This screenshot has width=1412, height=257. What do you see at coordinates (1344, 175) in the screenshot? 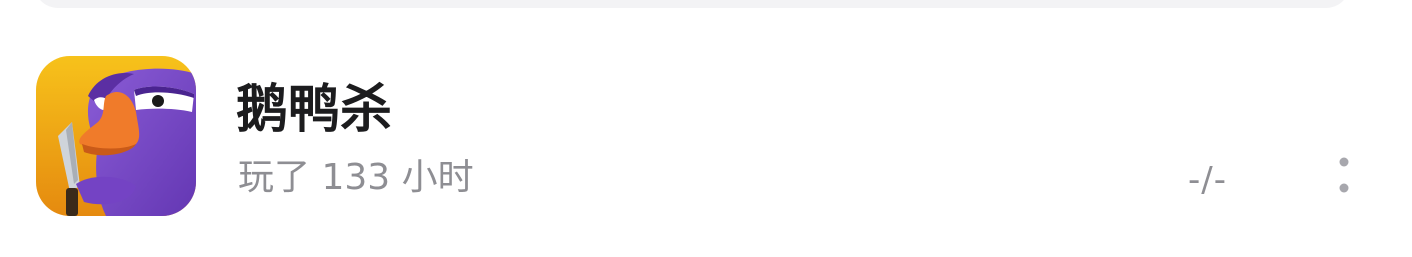
I see `more-vertical-icon` at bounding box center [1344, 175].